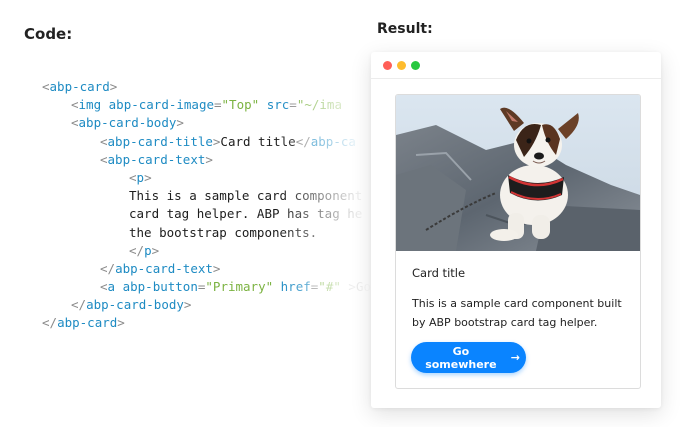  I want to click on code-line: the bootstrap components., so click(207, 233).